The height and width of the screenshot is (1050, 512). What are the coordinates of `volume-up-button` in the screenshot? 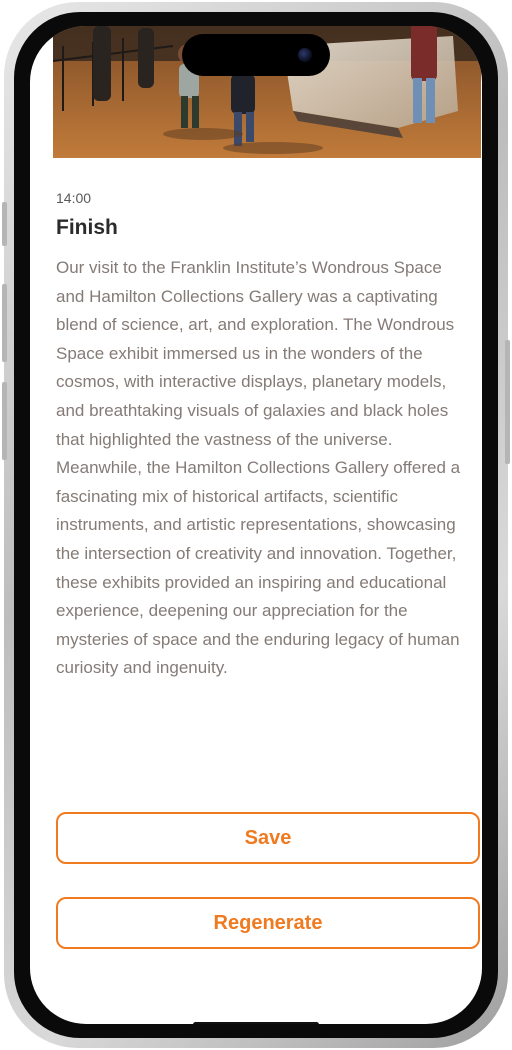 It's located at (4, 323).